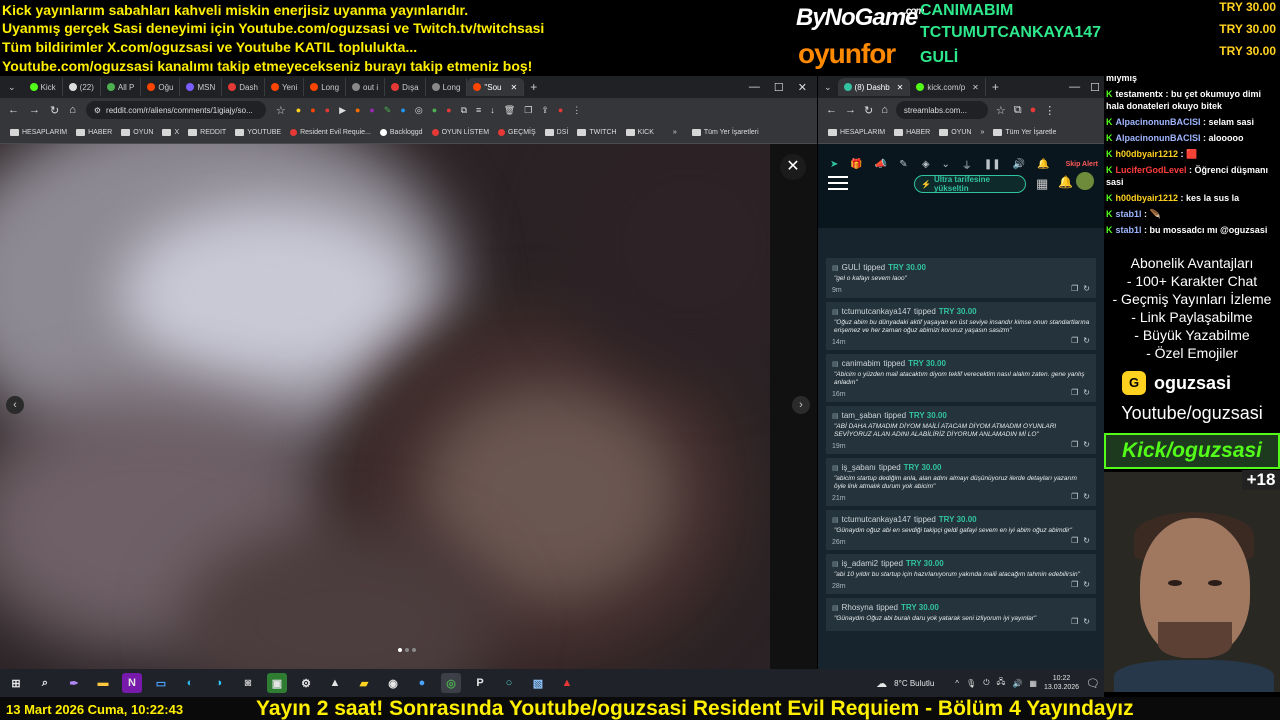 The width and height of the screenshot is (1280, 720). I want to click on taskbar-clock: 10:22 13.03.2026, so click(1061, 683).